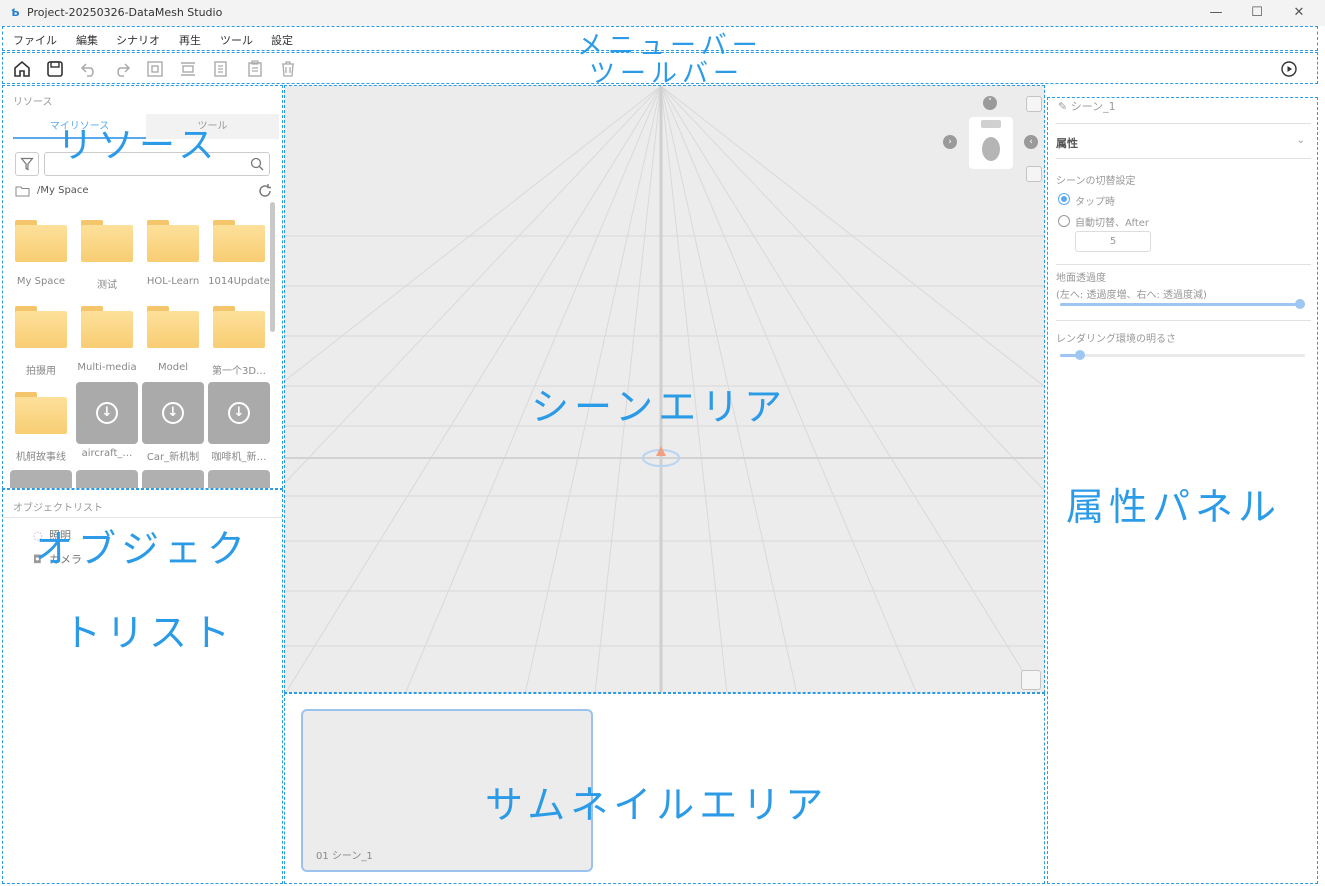 The width and height of the screenshot is (1325, 886). Describe the element at coordinates (15, 12) in the screenshot. I see `app-logo-icon: Ƅ` at that location.